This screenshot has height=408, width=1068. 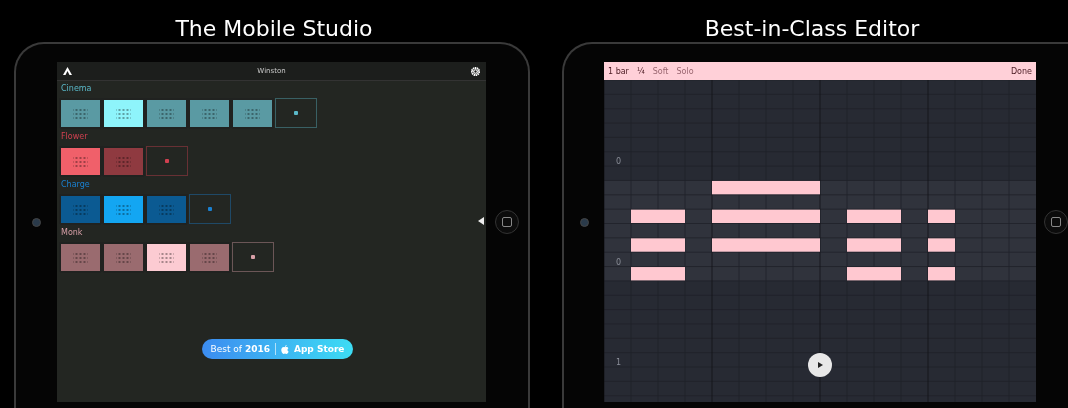 What do you see at coordinates (240, 349) in the screenshot?
I see `badge-text: Best of 2016` at bounding box center [240, 349].